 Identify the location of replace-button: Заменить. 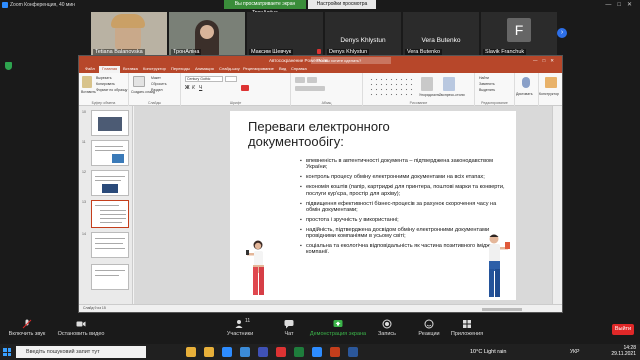
(487, 84).